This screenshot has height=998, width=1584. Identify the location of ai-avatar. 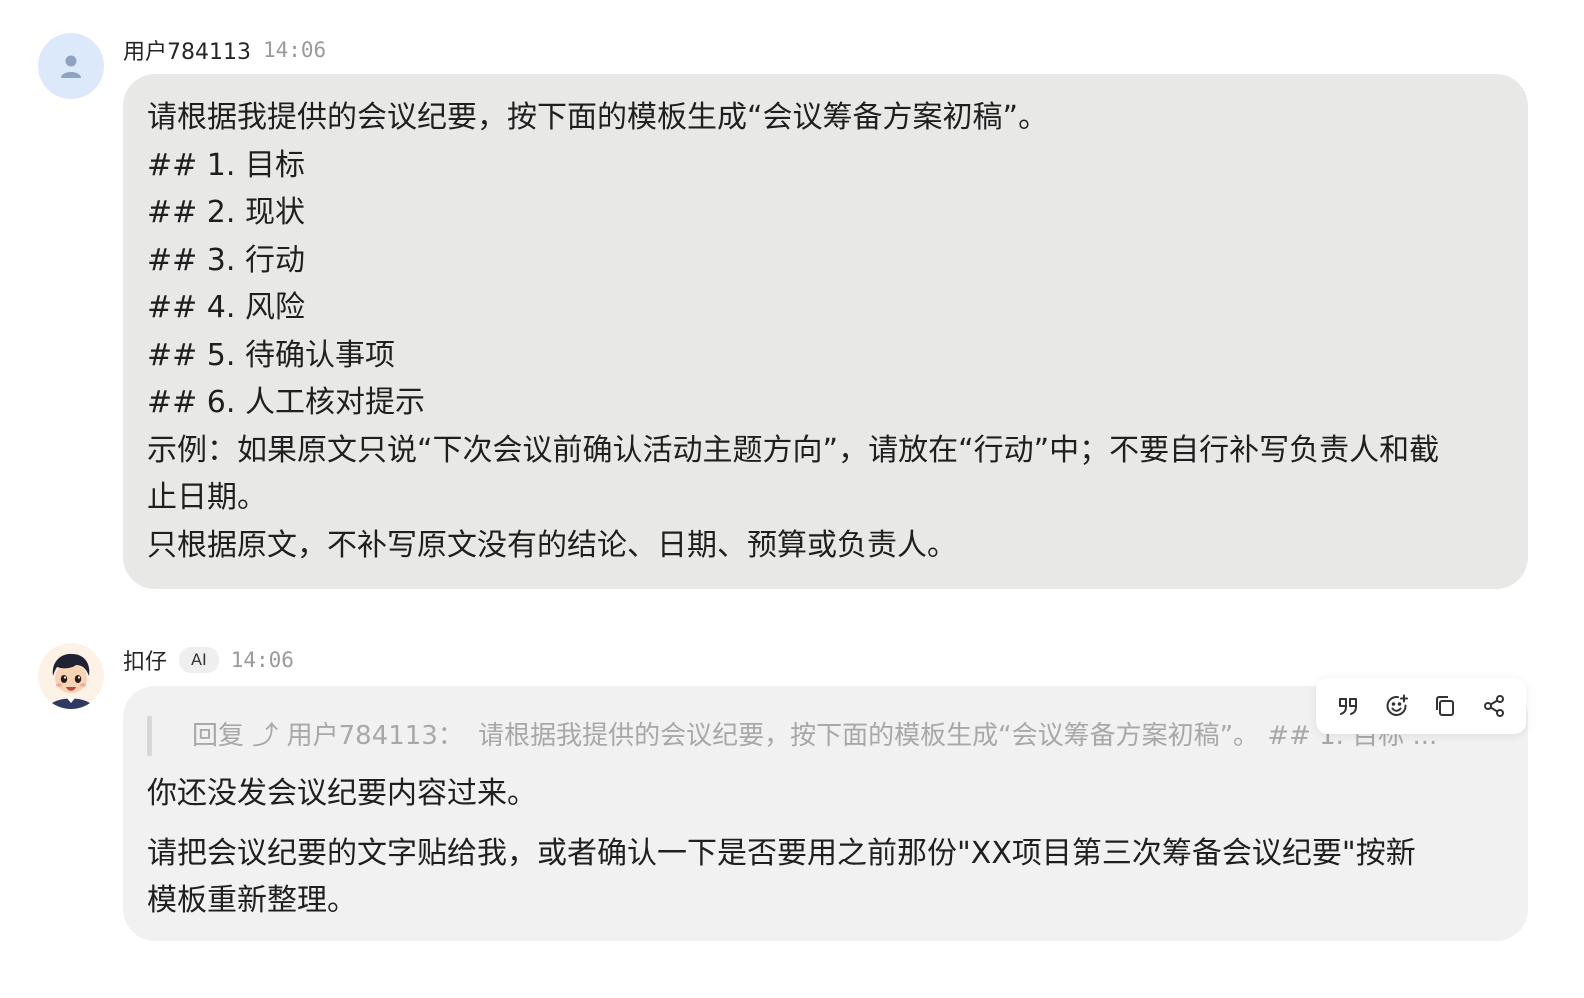
(71, 676).